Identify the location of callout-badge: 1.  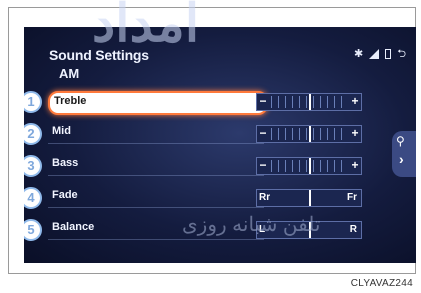
(33, 102).